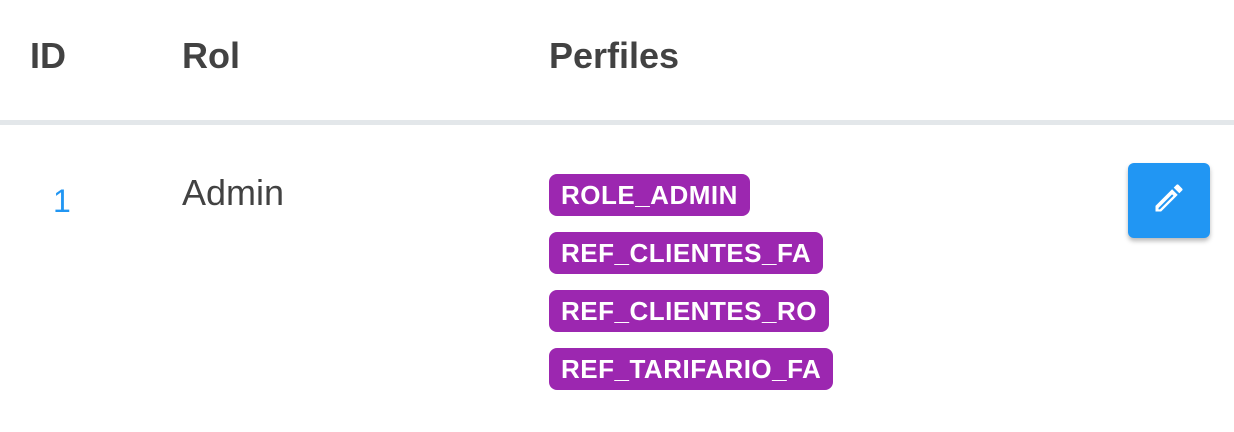 This screenshot has width=1234, height=432. I want to click on row-rol: Admin, so click(233, 192).